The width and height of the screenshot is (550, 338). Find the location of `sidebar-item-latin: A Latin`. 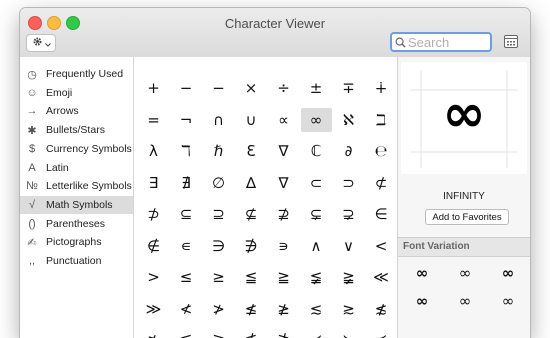

sidebar-item-latin: A Latin is located at coordinates (76, 168).